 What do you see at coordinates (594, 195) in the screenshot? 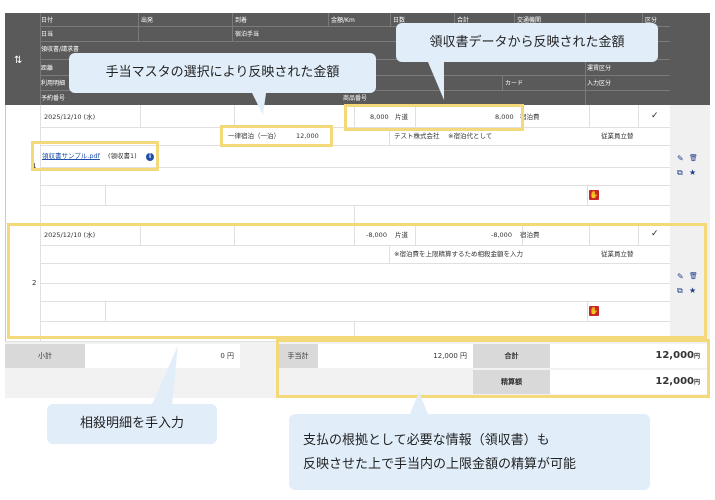
I see `stop-hand-icon: ✋` at bounding box center [594, 195].